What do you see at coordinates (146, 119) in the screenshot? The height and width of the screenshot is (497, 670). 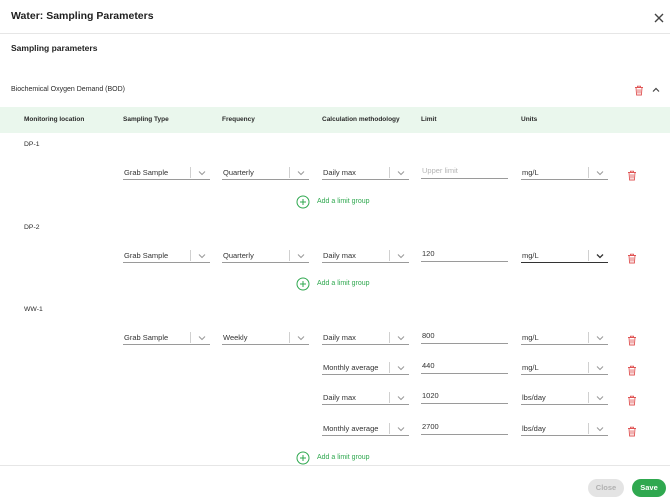 I see `header-sampling-type: Sampling Type` at bounding box center [146, 119].